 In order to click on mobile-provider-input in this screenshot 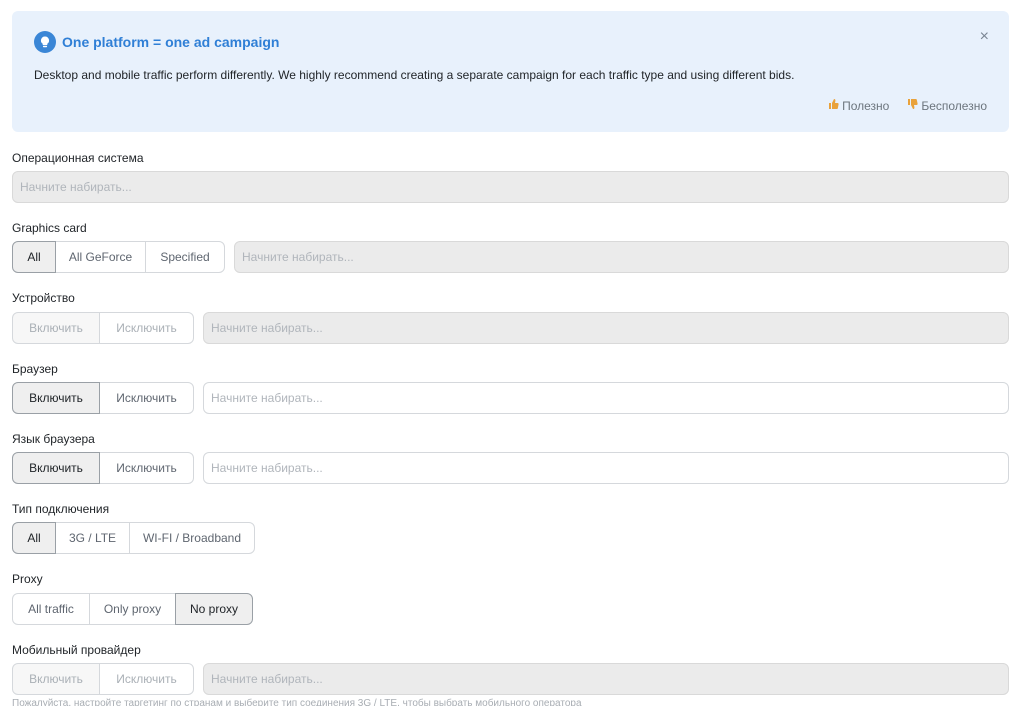, I will do `click(606, 679)`.